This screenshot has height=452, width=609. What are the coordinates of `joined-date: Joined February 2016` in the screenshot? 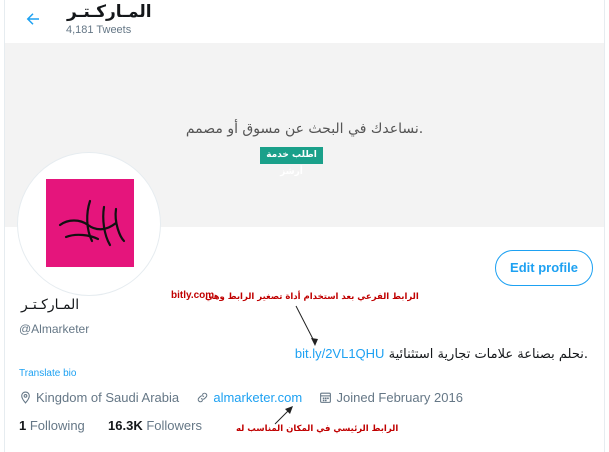 It's located at (399, 398).